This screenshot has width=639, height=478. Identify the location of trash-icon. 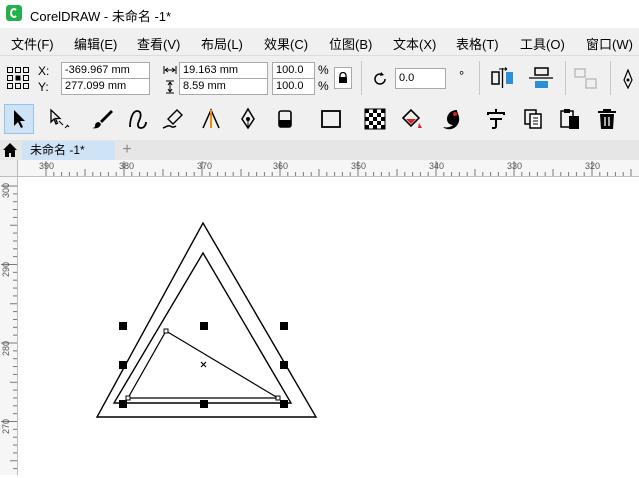
(607, 119).